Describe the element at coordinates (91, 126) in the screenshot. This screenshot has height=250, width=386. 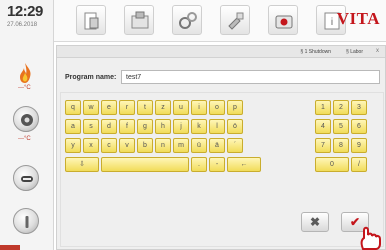
I see `key-s: s` at that location.